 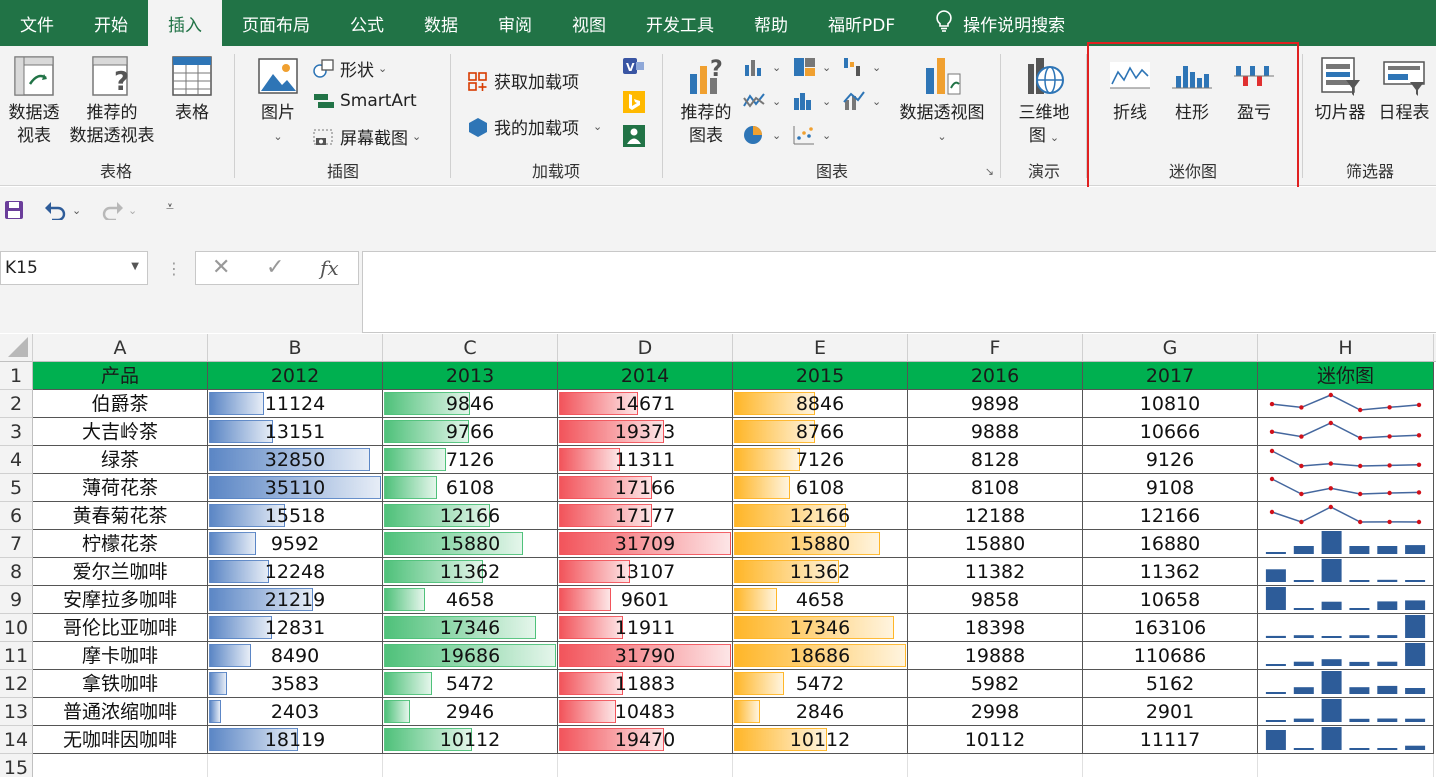 I want to click on value-cell: 9601, so click(x=645, y=600).